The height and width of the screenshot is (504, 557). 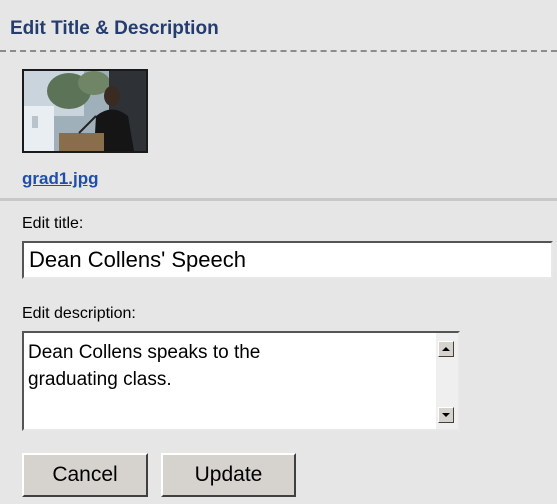 What do you see at coordinates (447, 381) in the screenshot?
I see `description-scrollbar` at bounding box center [447, 381].